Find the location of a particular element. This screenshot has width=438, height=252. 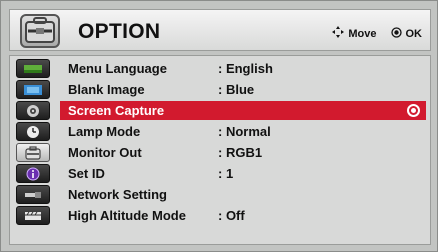

menu-item-label: High Altitude Mode is located at coordinates (127, 215).